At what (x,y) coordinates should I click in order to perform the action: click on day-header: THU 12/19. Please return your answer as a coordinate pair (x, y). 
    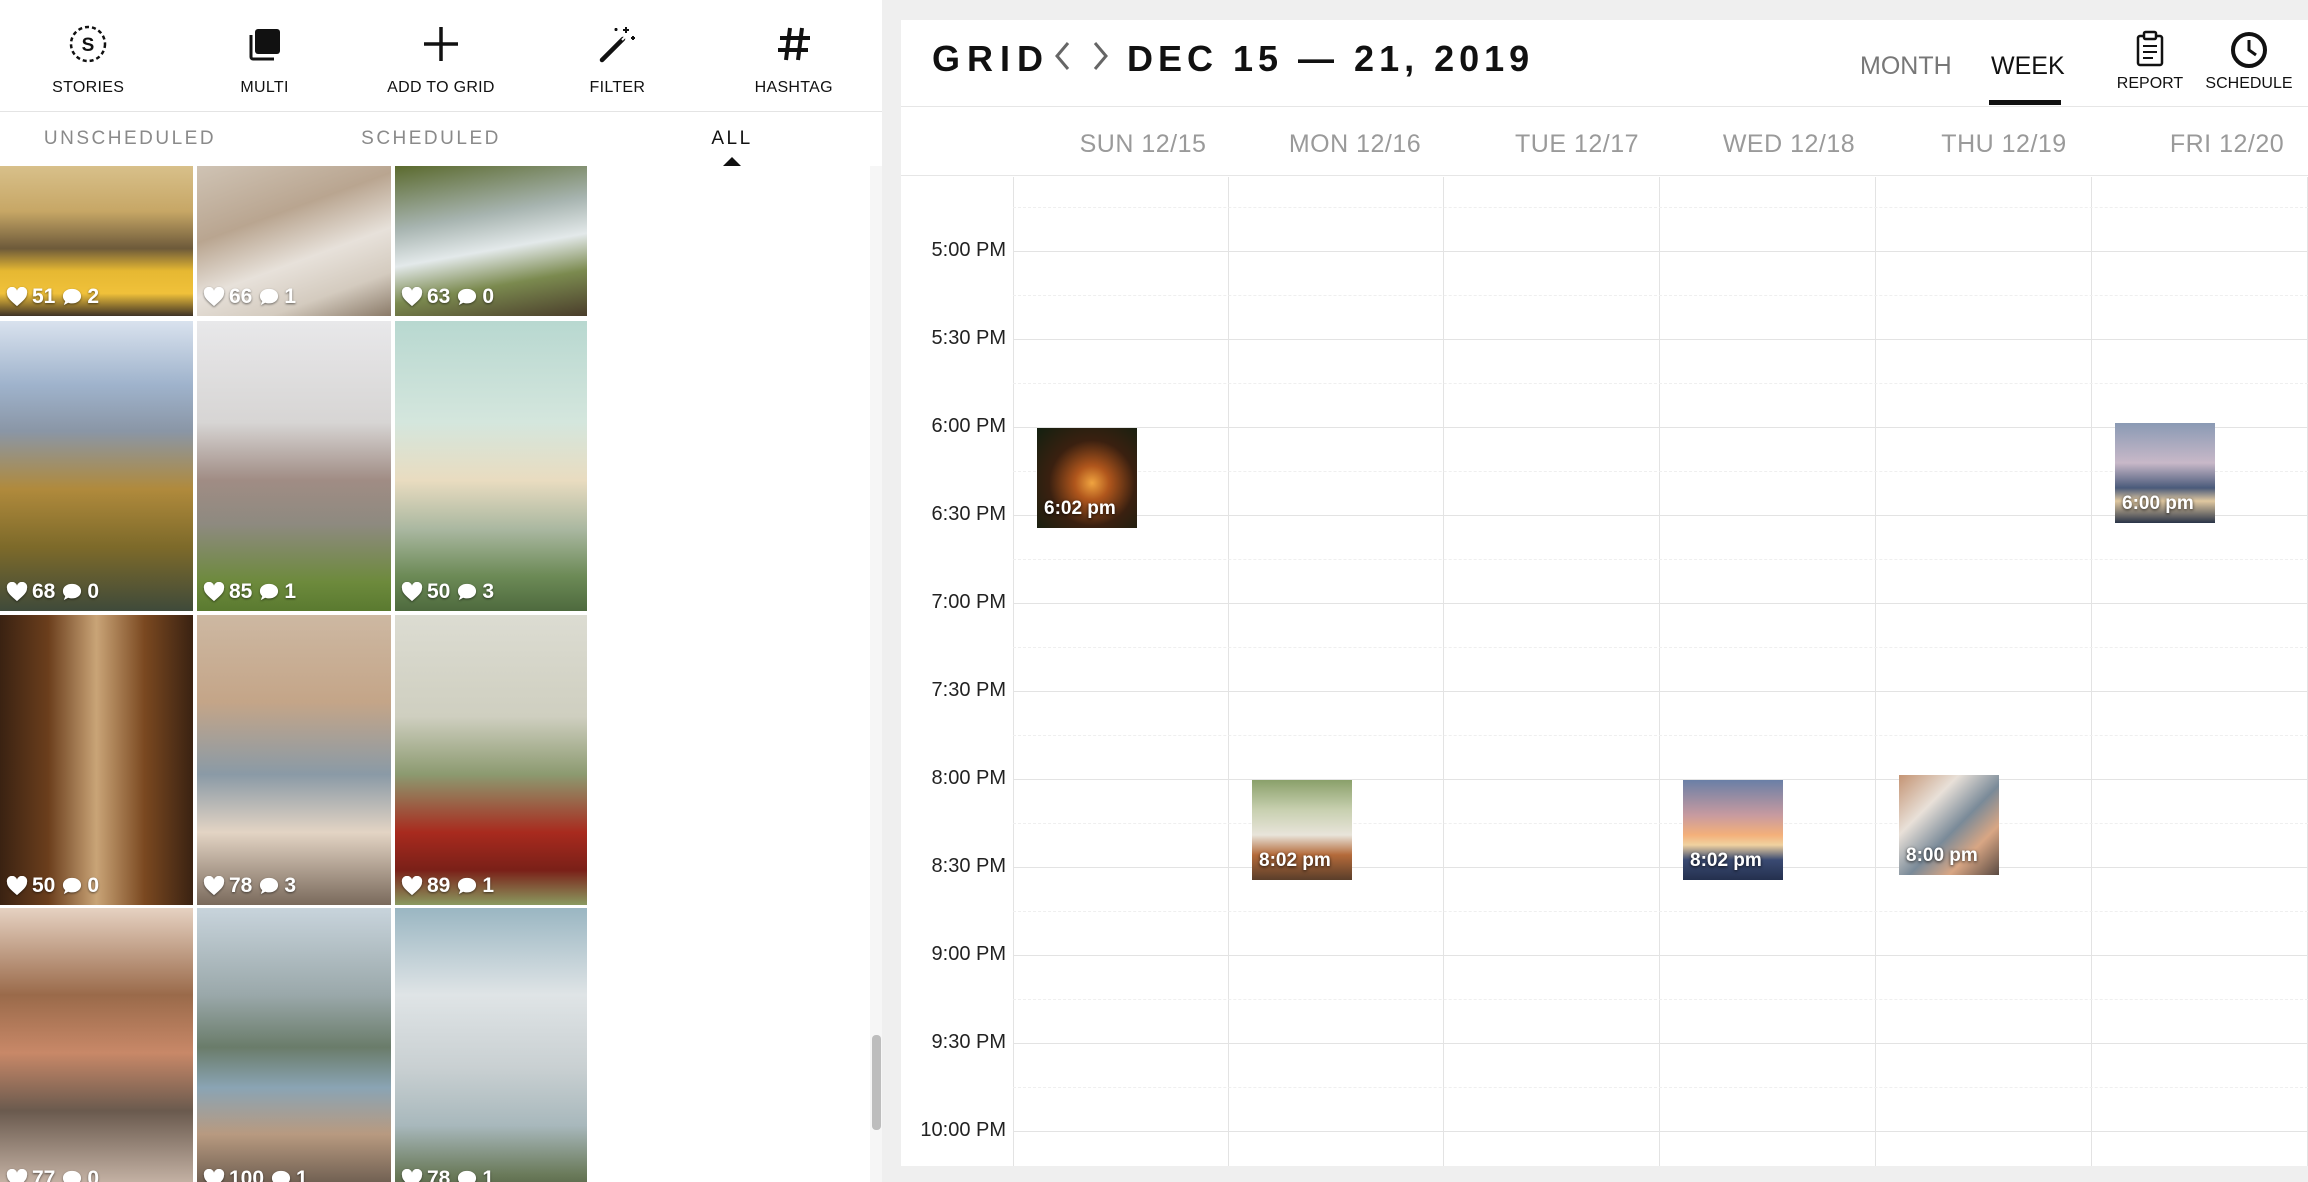
    Looking at the image, I should click on (2004, 144).